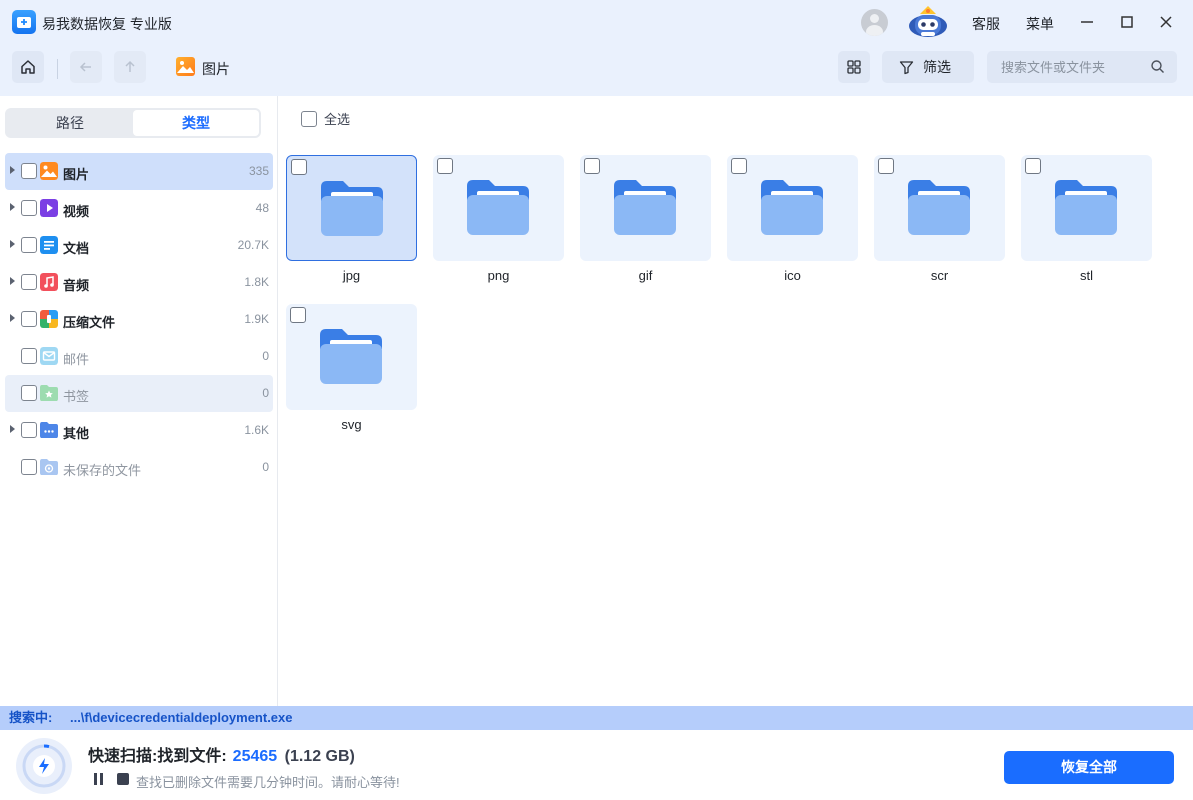  What do you see at coordinates (937, 67) in the screenshot?
I see `filter-label: 筛选` at bounding box center [937, 67].